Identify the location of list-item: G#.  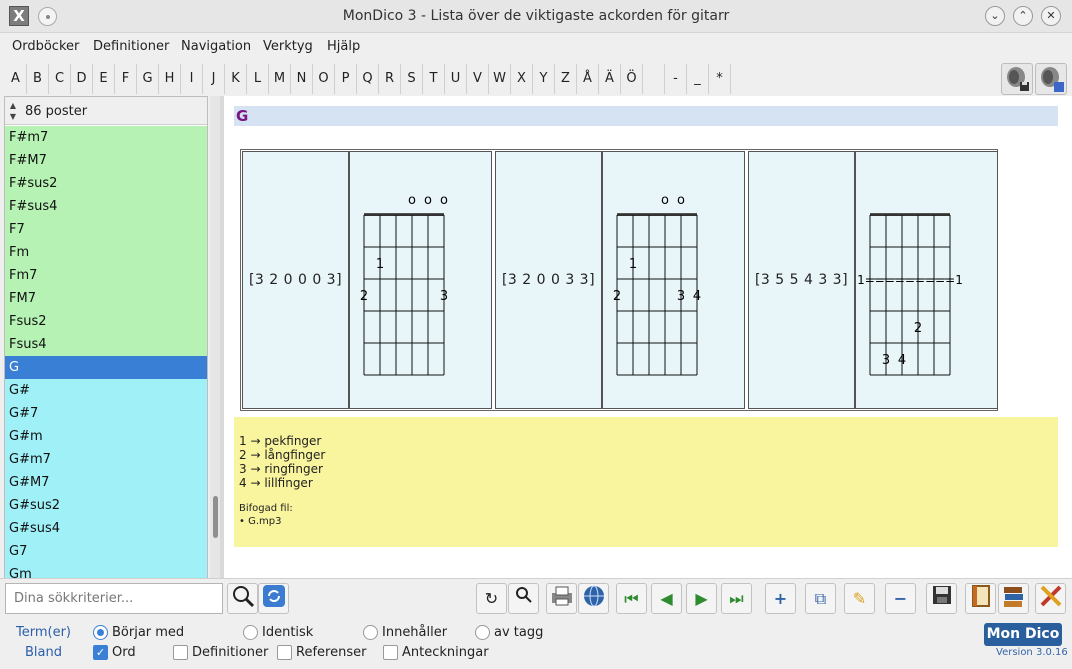
(106, 390).